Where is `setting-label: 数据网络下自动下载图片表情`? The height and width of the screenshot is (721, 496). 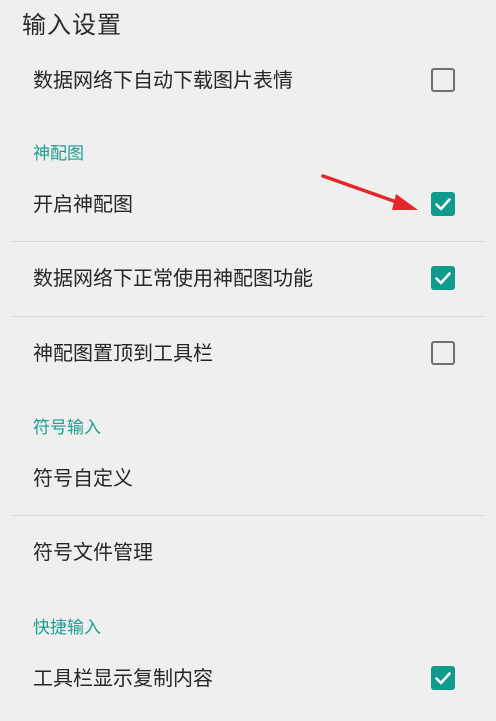 setting-label: 数据网络下自动下载图片表情 is located at coordinates (163, 80).